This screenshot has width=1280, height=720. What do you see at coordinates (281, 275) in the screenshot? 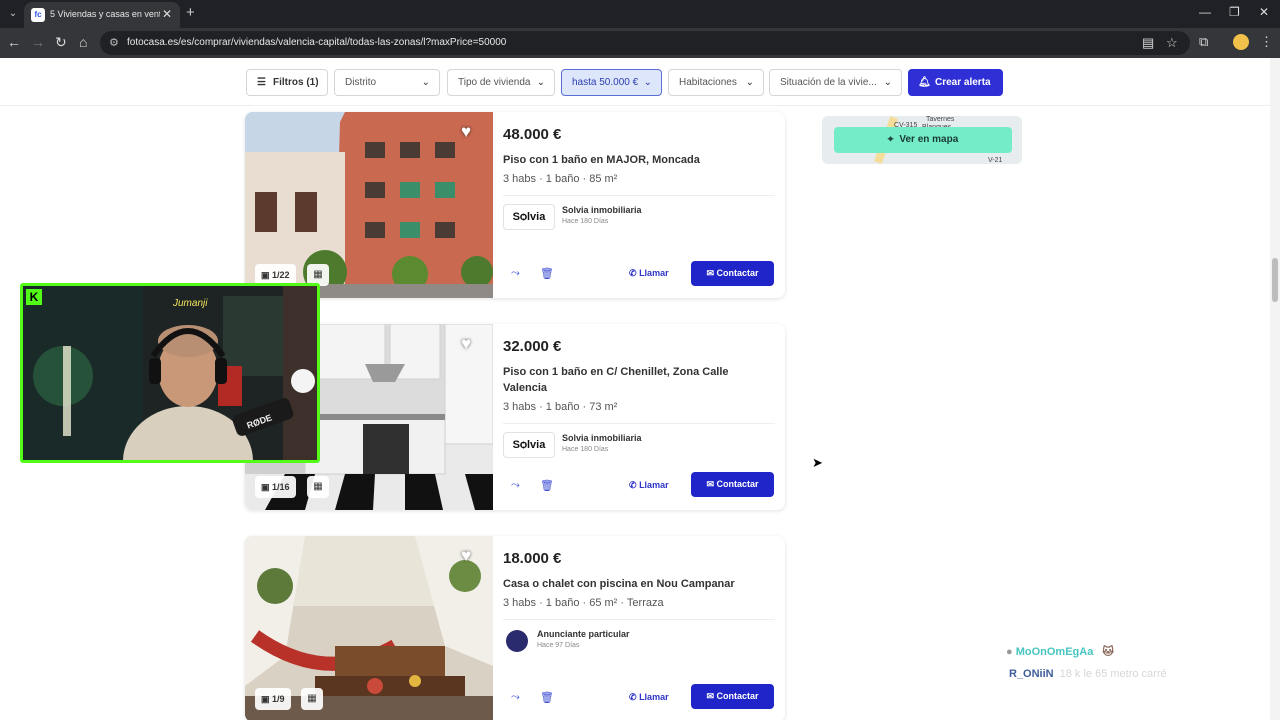
I see `photo-count: 1/22` at bounding box center [281, 275].